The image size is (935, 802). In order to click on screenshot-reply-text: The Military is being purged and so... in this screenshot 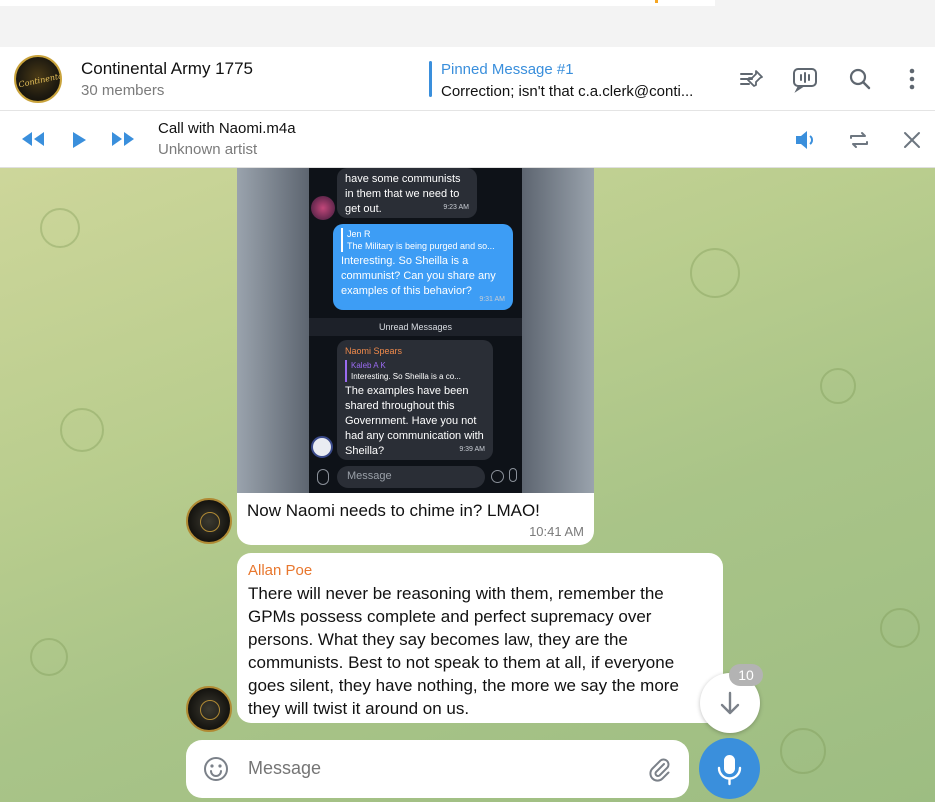, I will do `click(421, 246)`.